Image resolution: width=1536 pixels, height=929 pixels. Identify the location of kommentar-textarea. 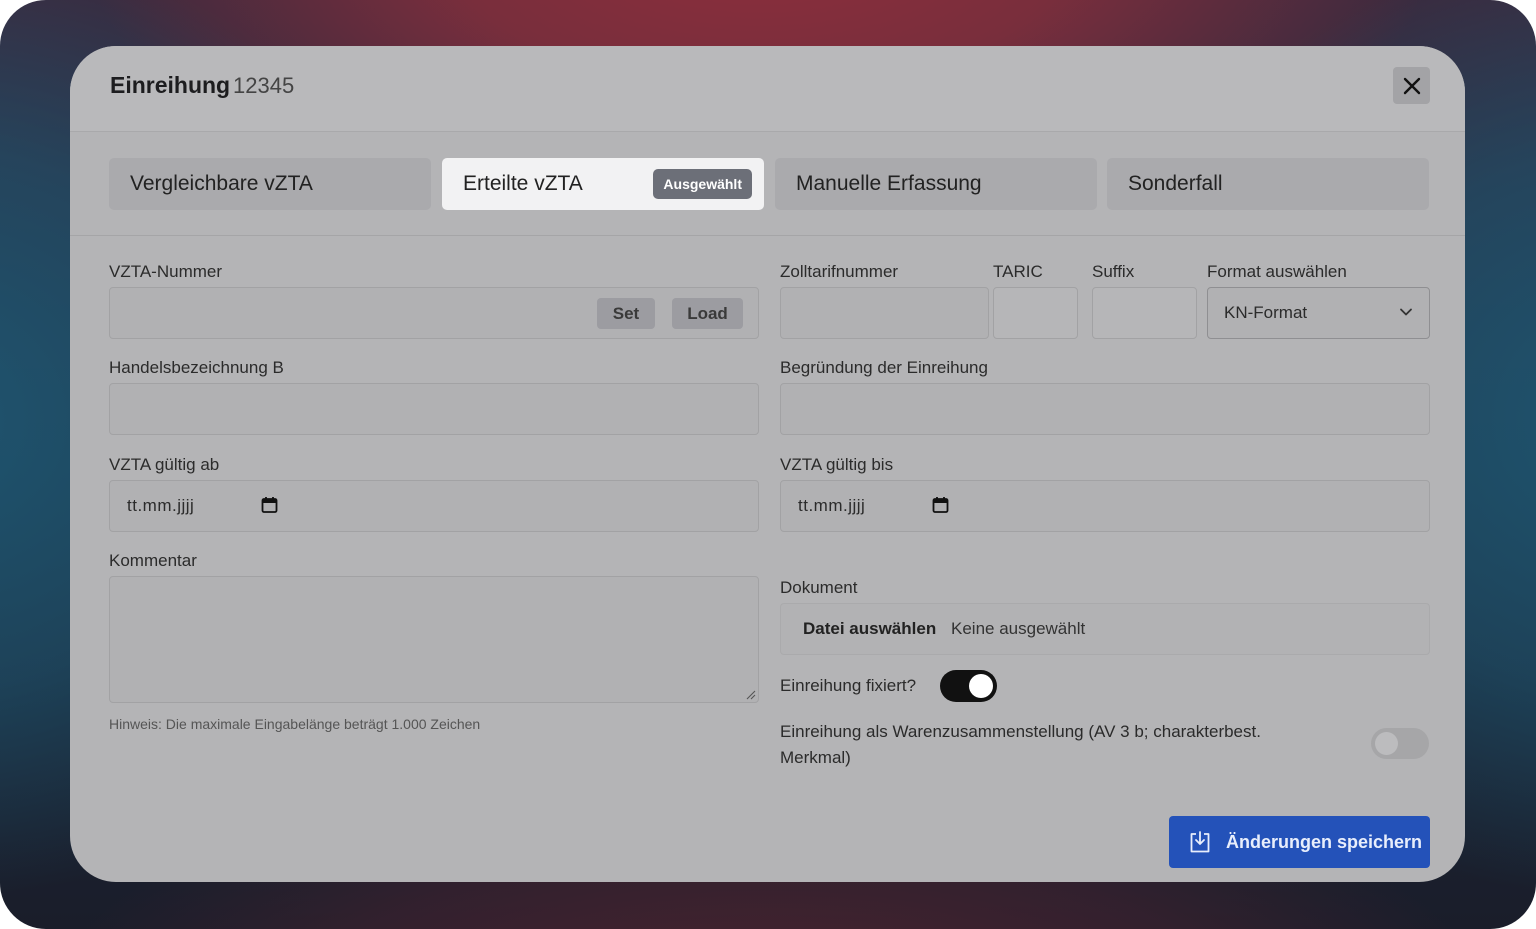
(434, 639).